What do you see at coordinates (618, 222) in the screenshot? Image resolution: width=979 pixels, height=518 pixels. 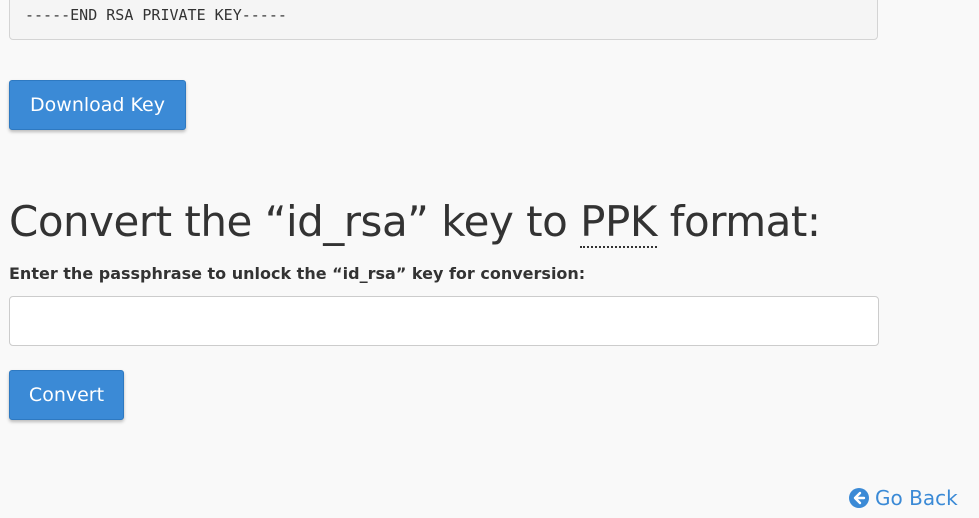 I see `ppk-abbreviation: PPK` at bounding box center [618, 222].